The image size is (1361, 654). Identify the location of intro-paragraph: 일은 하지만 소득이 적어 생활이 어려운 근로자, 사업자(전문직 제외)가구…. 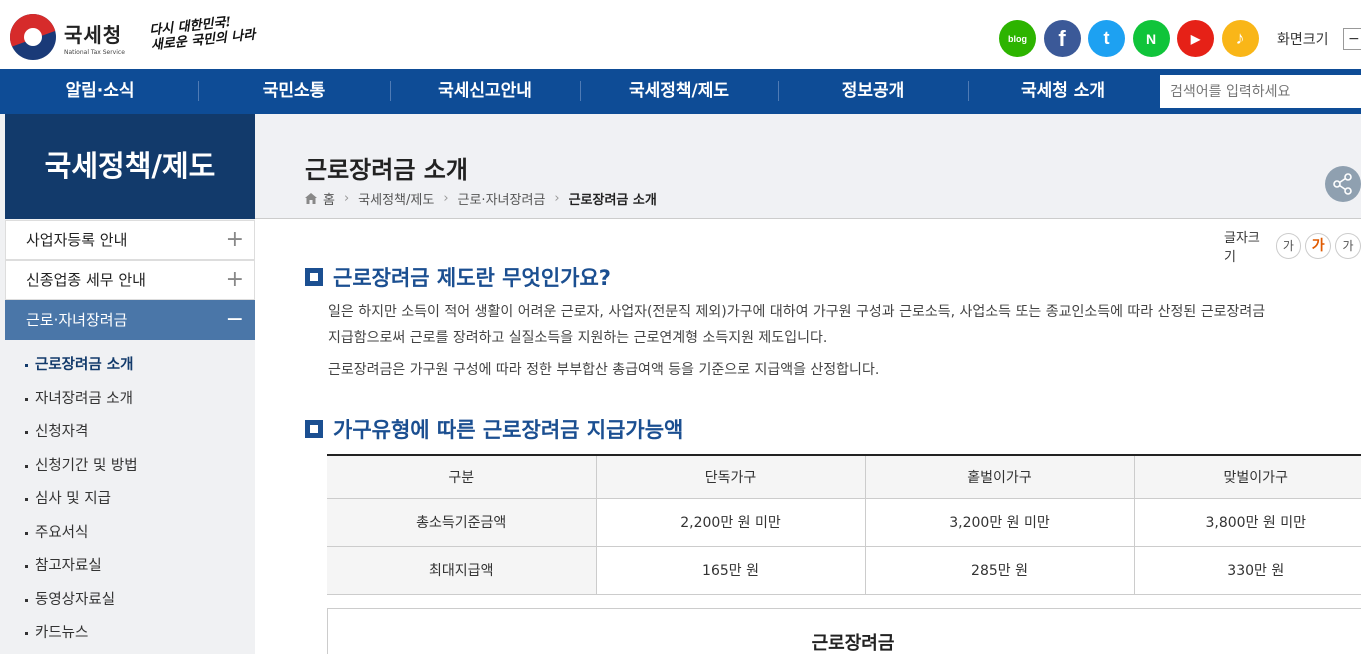
(796, 325).